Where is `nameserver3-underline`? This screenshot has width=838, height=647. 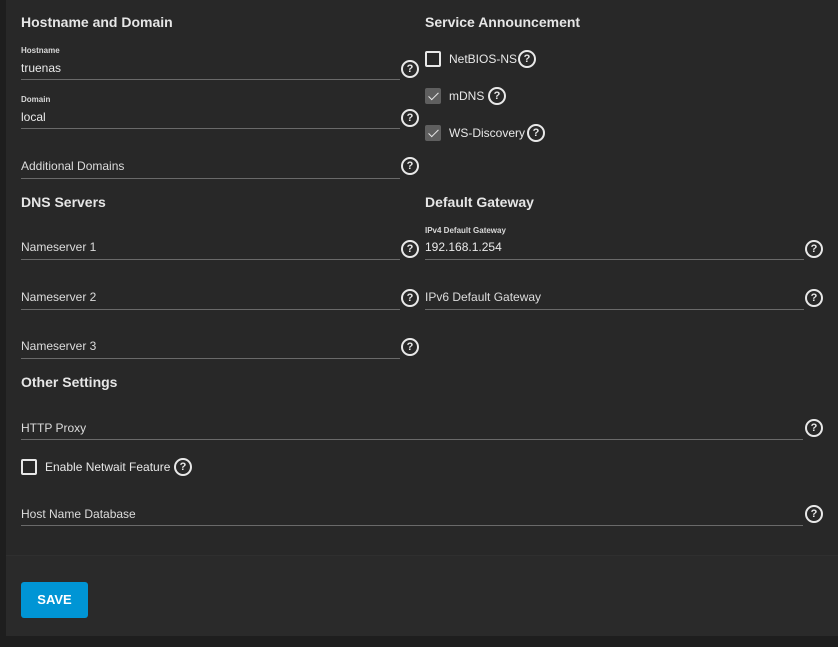 nameserver3-underline is located at coordinates (210, 358).